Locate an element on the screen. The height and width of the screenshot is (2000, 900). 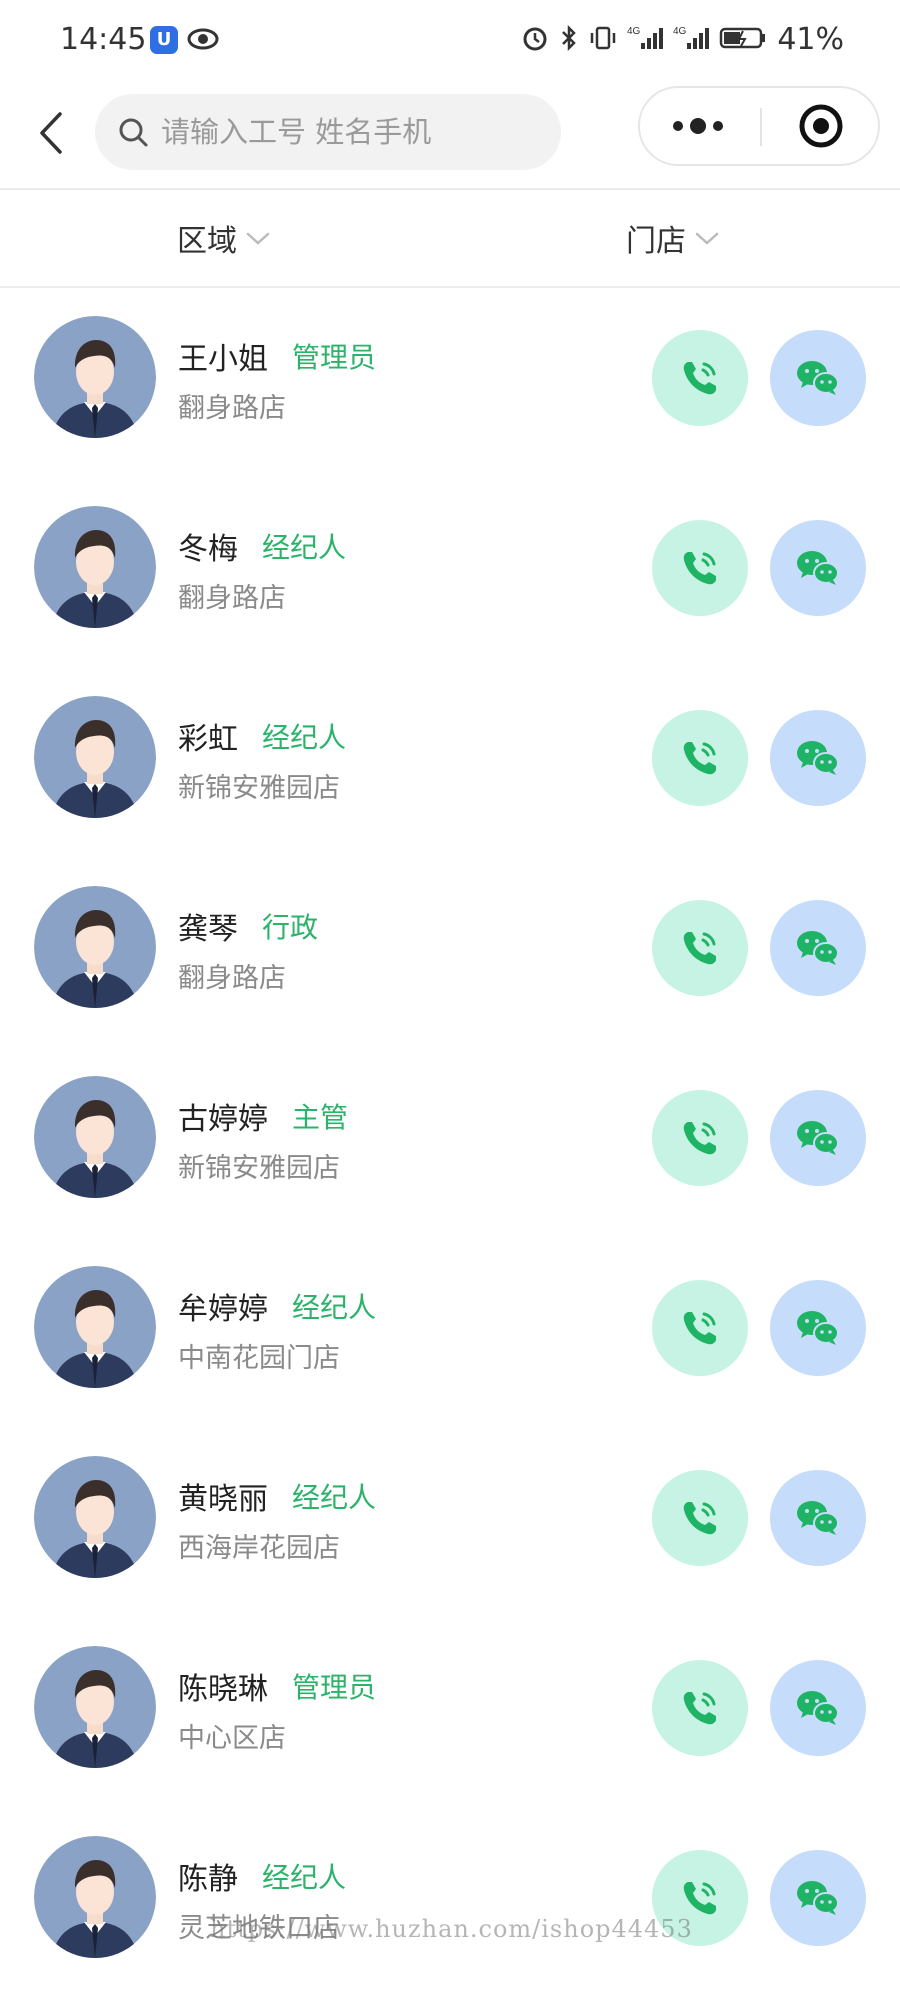
status-time: 14:45 is located at coordinates (103, 39).